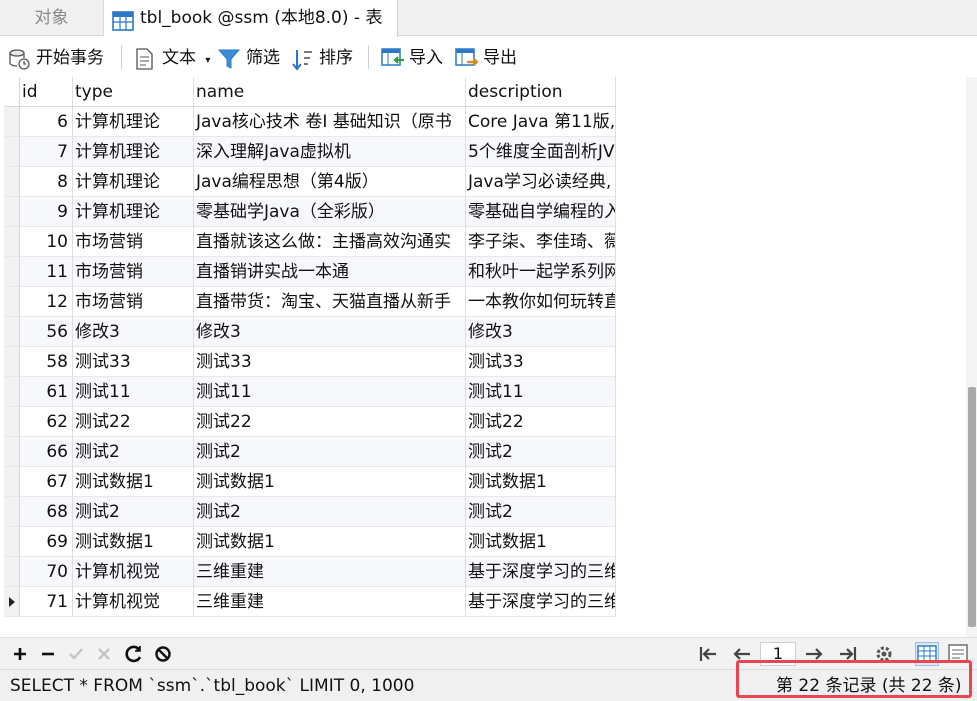  I want to click on column-header-id: id, so click(46, 92).